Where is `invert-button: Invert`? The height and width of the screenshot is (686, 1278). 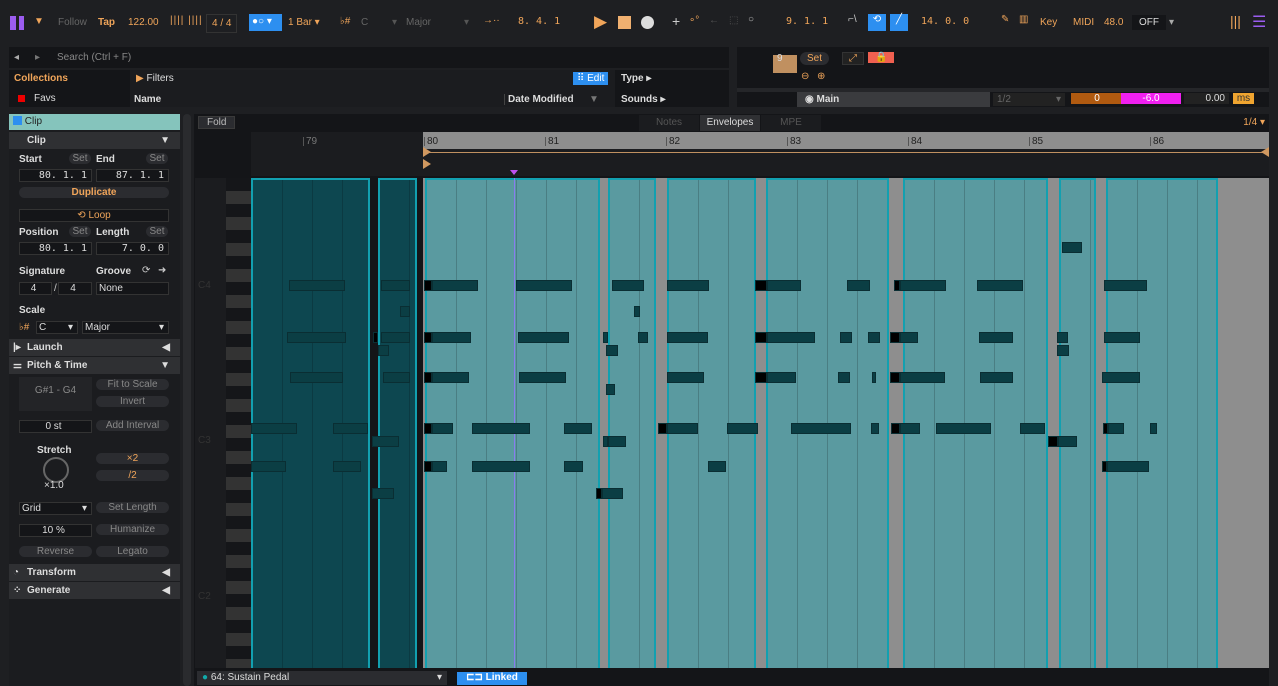 invert-button: Invert is located at coordinates (132, 401).